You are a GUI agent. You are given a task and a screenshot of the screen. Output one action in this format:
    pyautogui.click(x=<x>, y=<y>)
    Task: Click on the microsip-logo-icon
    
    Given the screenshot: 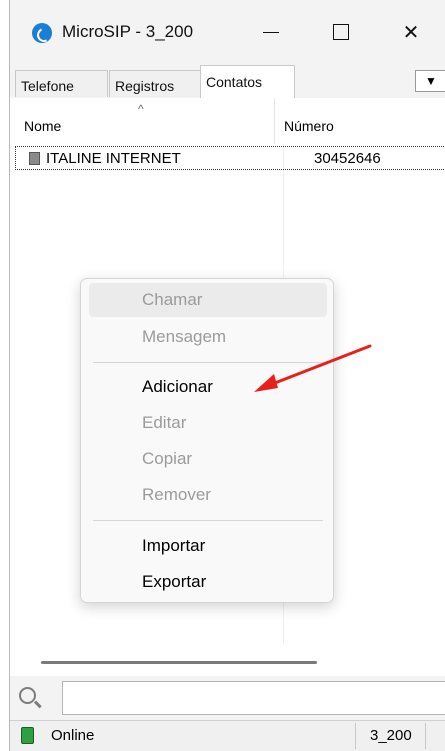 What is the action you would take?
    pyautogui.click(x=42, y=33)
    